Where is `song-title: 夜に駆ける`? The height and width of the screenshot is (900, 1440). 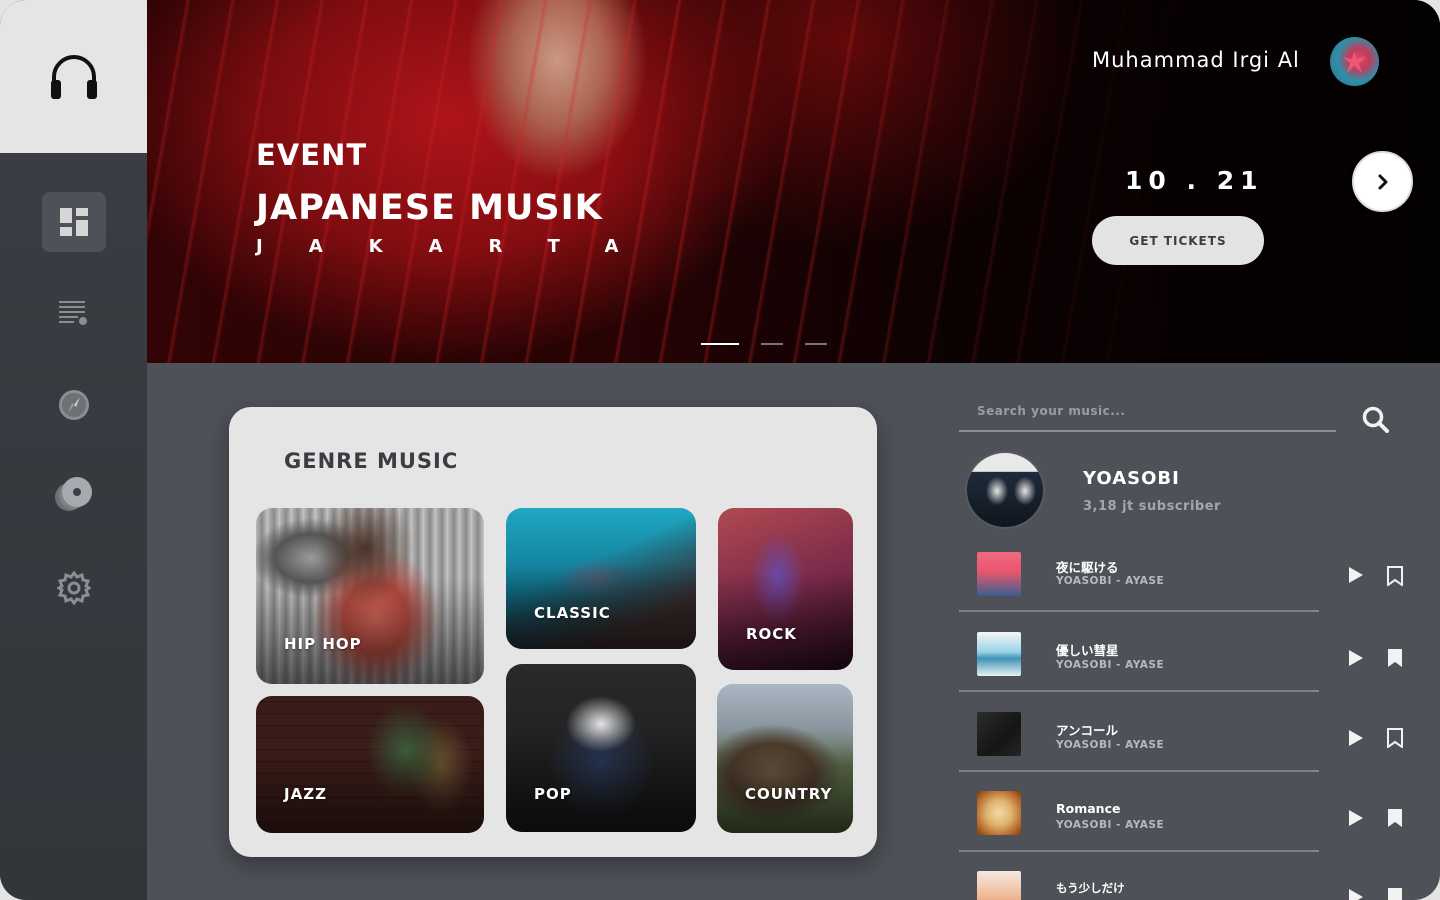
song-title: 夜に駆ける is located at coordinates (1087, 567).